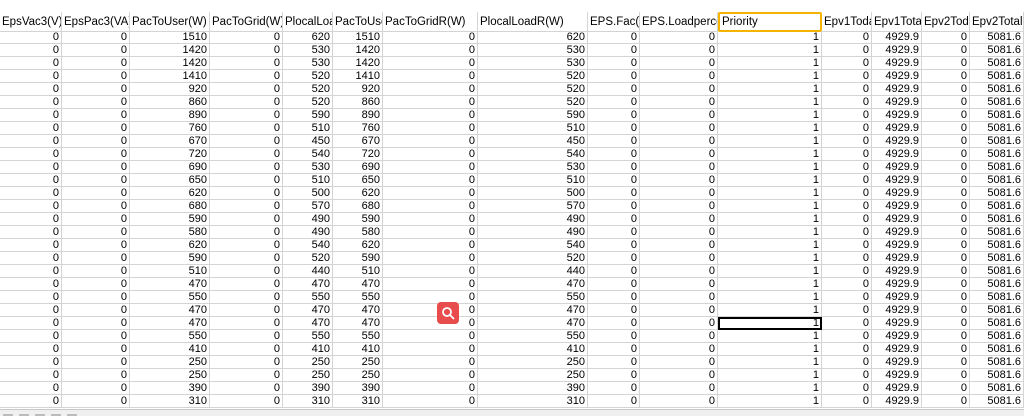 This screenshot has width=1024, height=416. I want to click on column-header: EpsPac3(VA), so click(96, 22).